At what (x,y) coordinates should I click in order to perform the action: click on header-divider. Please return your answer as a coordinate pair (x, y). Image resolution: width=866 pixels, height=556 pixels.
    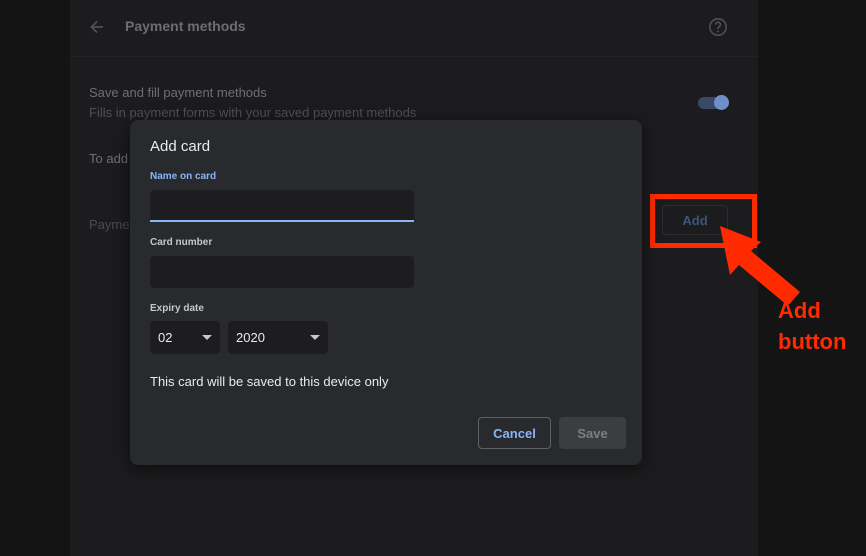
    Looking at the image, I should click on (414, 56).